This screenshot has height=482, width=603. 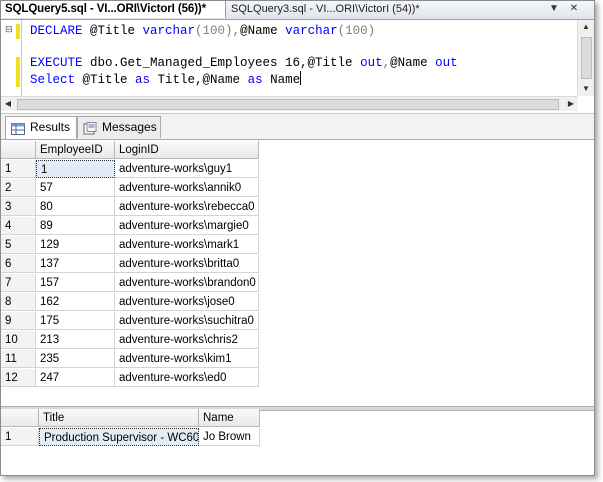 I want to click on cell-loginid: adventure-works\brandon0, so click(x=187, y=283).